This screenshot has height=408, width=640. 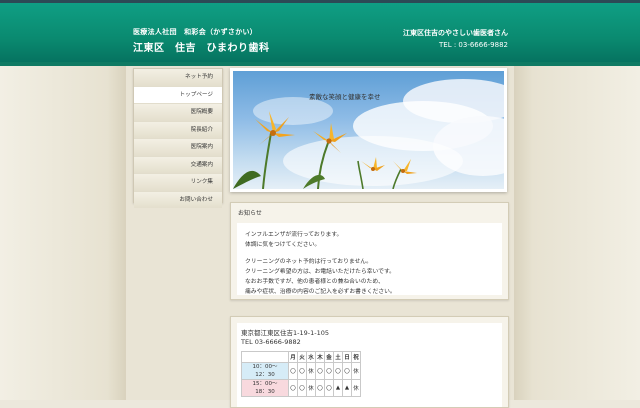 I want to click on day-header: 木, so click(x=320, y=357).